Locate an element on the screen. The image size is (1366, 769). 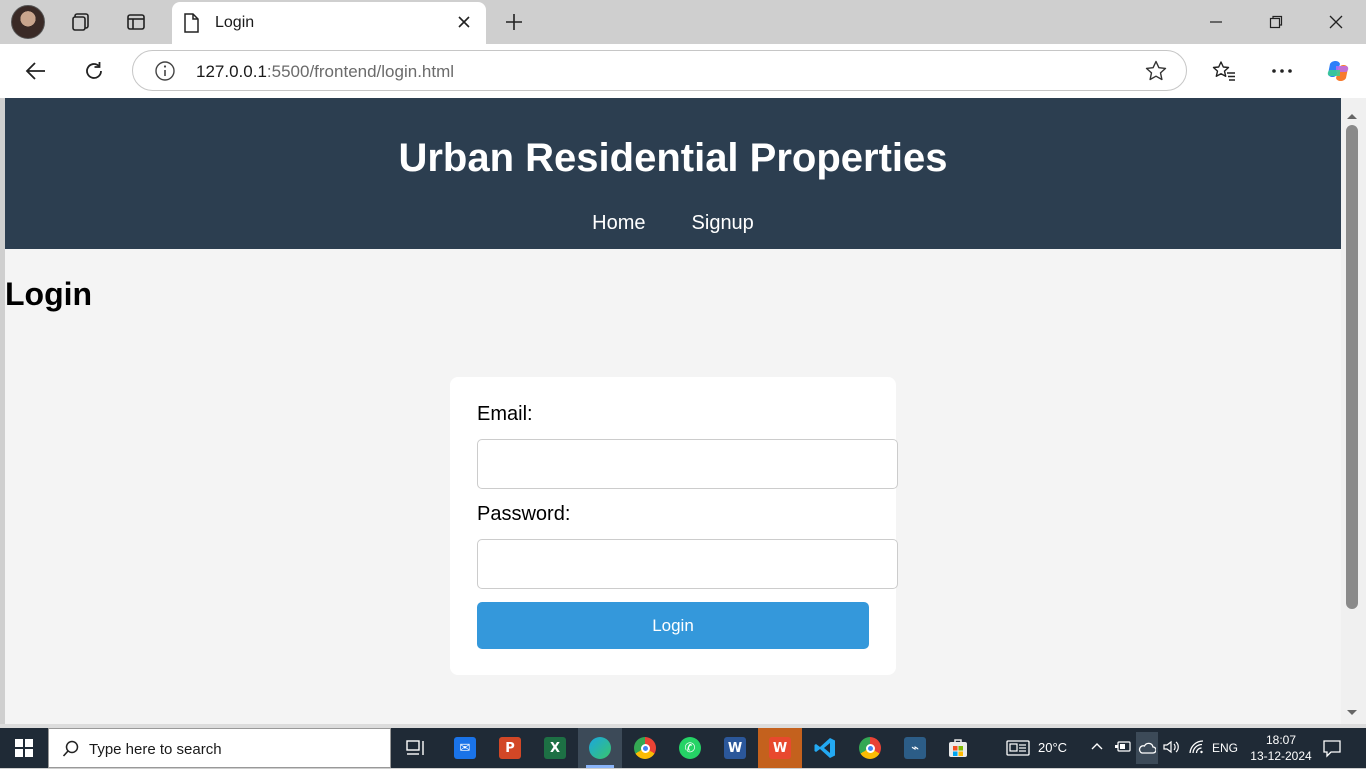
mail-app-icon: ✉ is located at coordinates (465, 748).